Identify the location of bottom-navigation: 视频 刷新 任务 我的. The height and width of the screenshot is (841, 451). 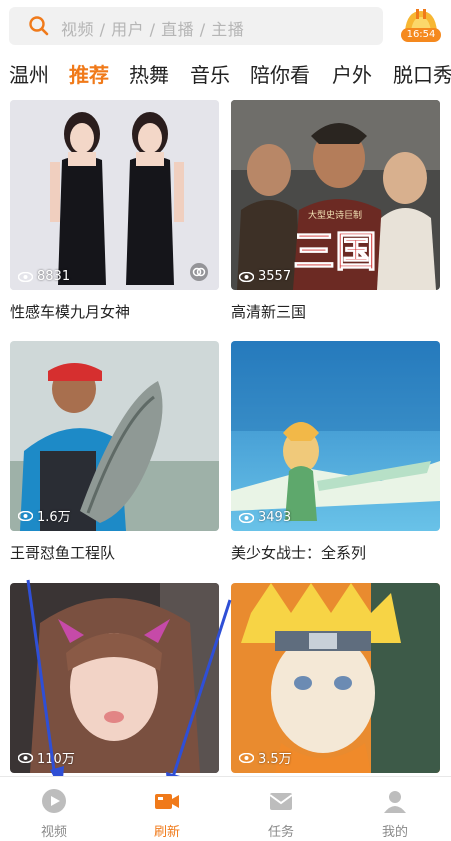
(225, 808).